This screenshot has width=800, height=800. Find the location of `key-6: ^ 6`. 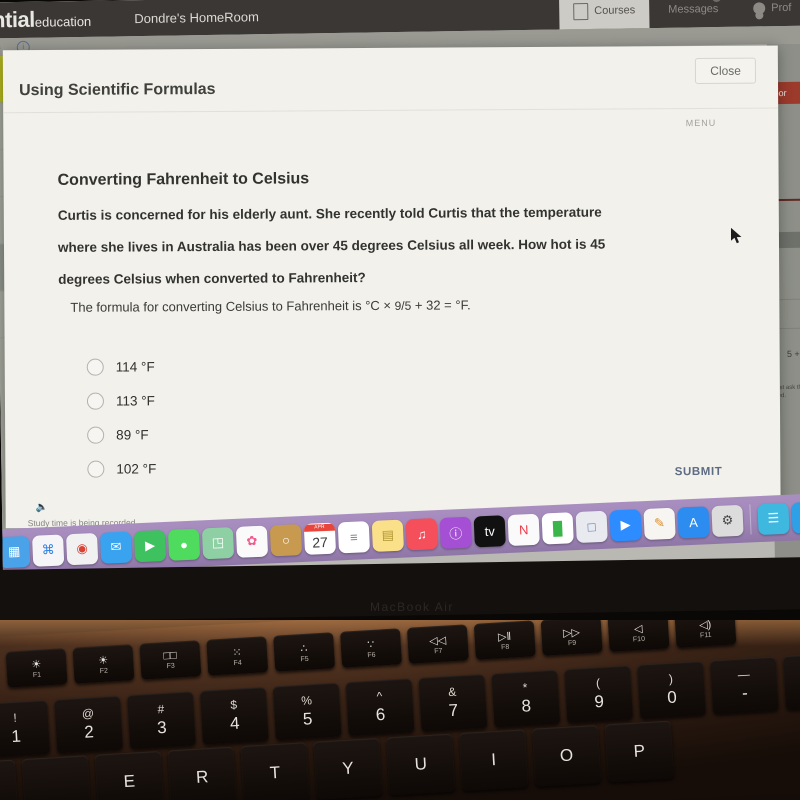

key-6: ^ 6 is located at coordinates (380, 707).